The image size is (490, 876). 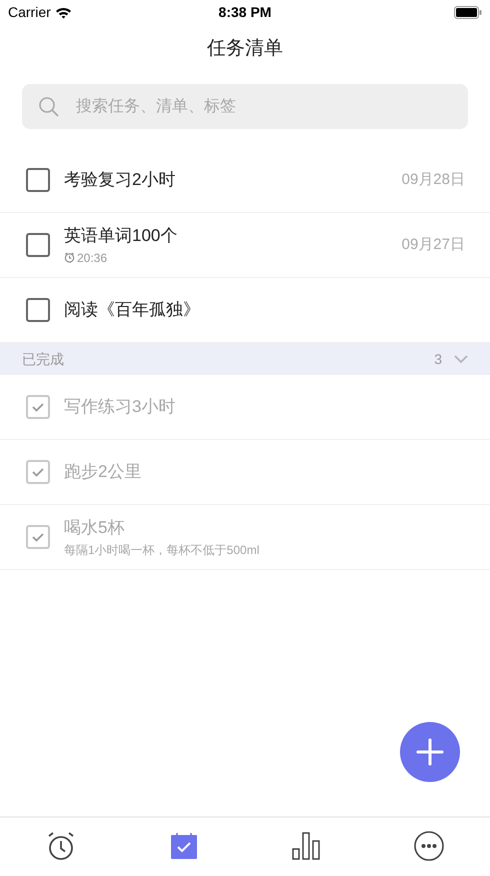 I want to click on reminder-time: 20:36, so click(x=92, y=258).